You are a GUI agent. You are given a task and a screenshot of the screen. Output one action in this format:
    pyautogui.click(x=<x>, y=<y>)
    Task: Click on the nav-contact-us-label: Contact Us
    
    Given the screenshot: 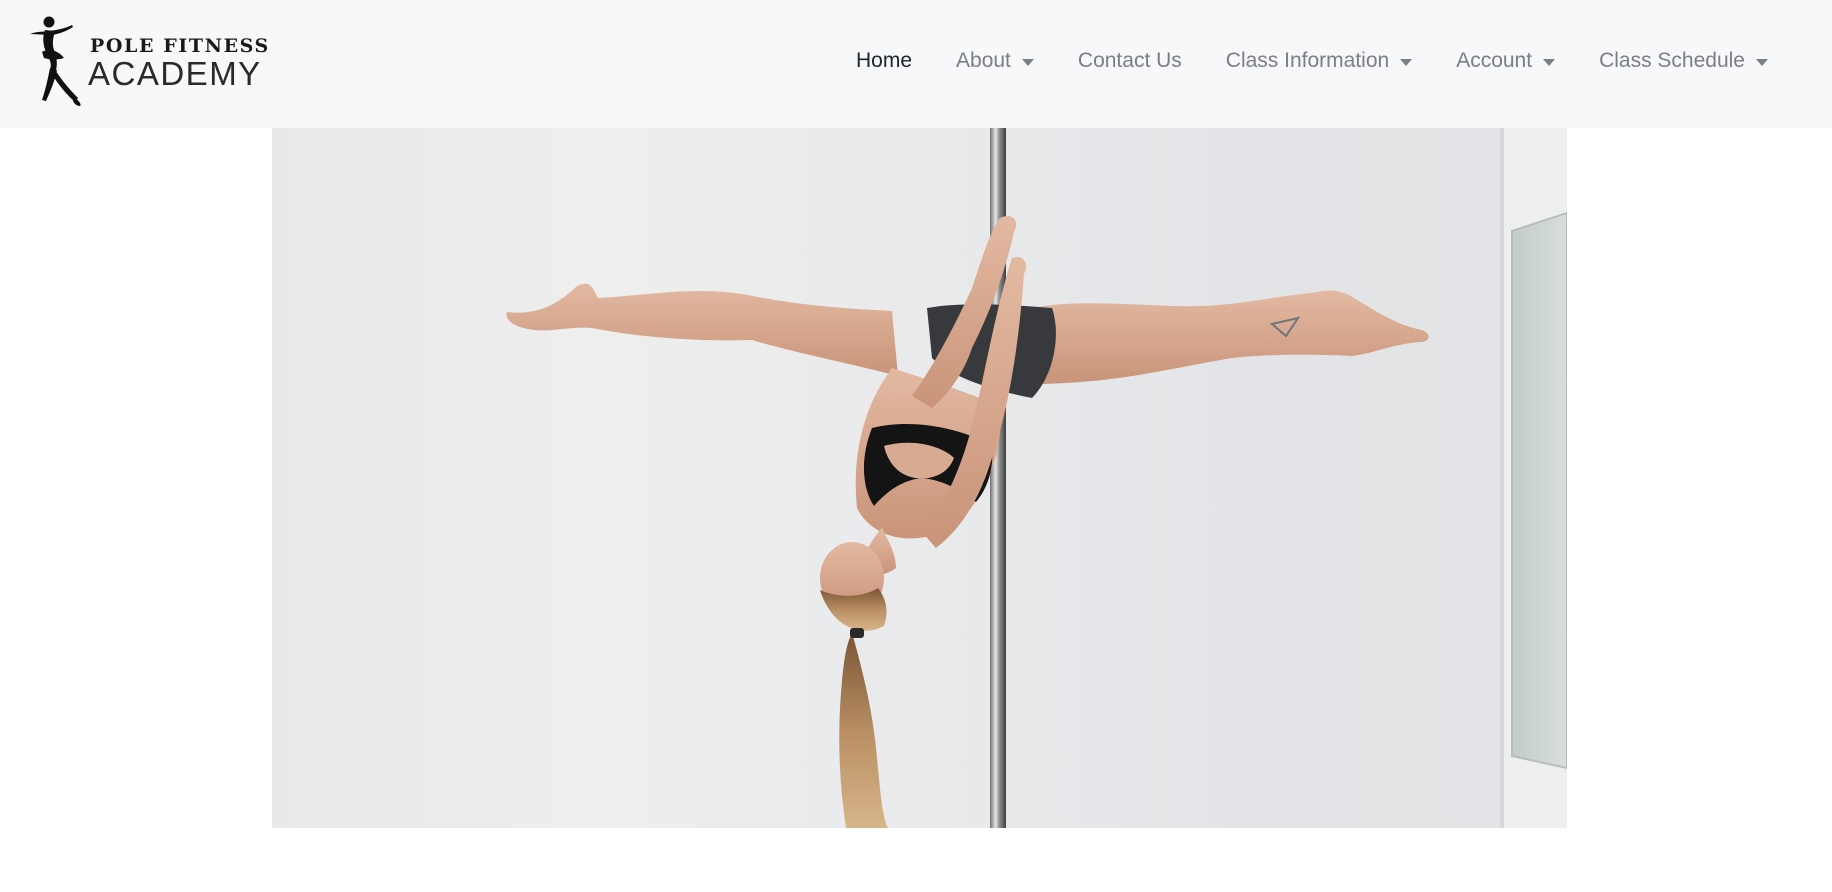 What is the action you would take?
    pyautogui.click(x=1129, y=60)
    